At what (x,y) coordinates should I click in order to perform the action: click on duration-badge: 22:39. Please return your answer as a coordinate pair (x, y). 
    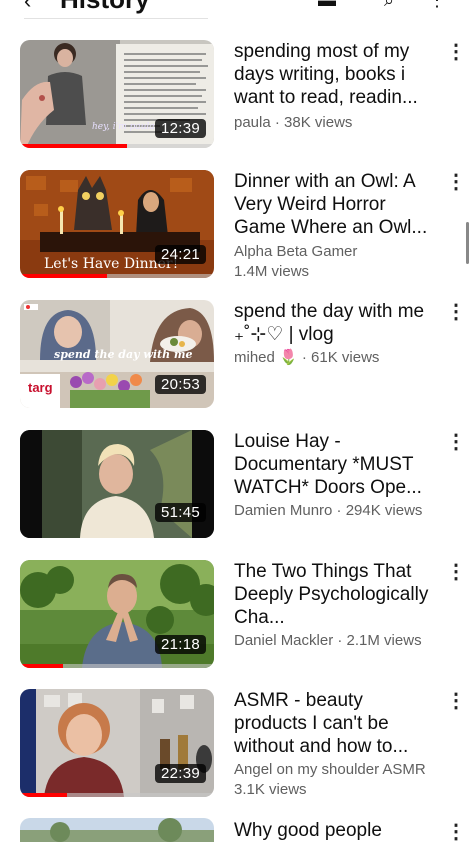
    Looking at the image, I should click on (180, 773).